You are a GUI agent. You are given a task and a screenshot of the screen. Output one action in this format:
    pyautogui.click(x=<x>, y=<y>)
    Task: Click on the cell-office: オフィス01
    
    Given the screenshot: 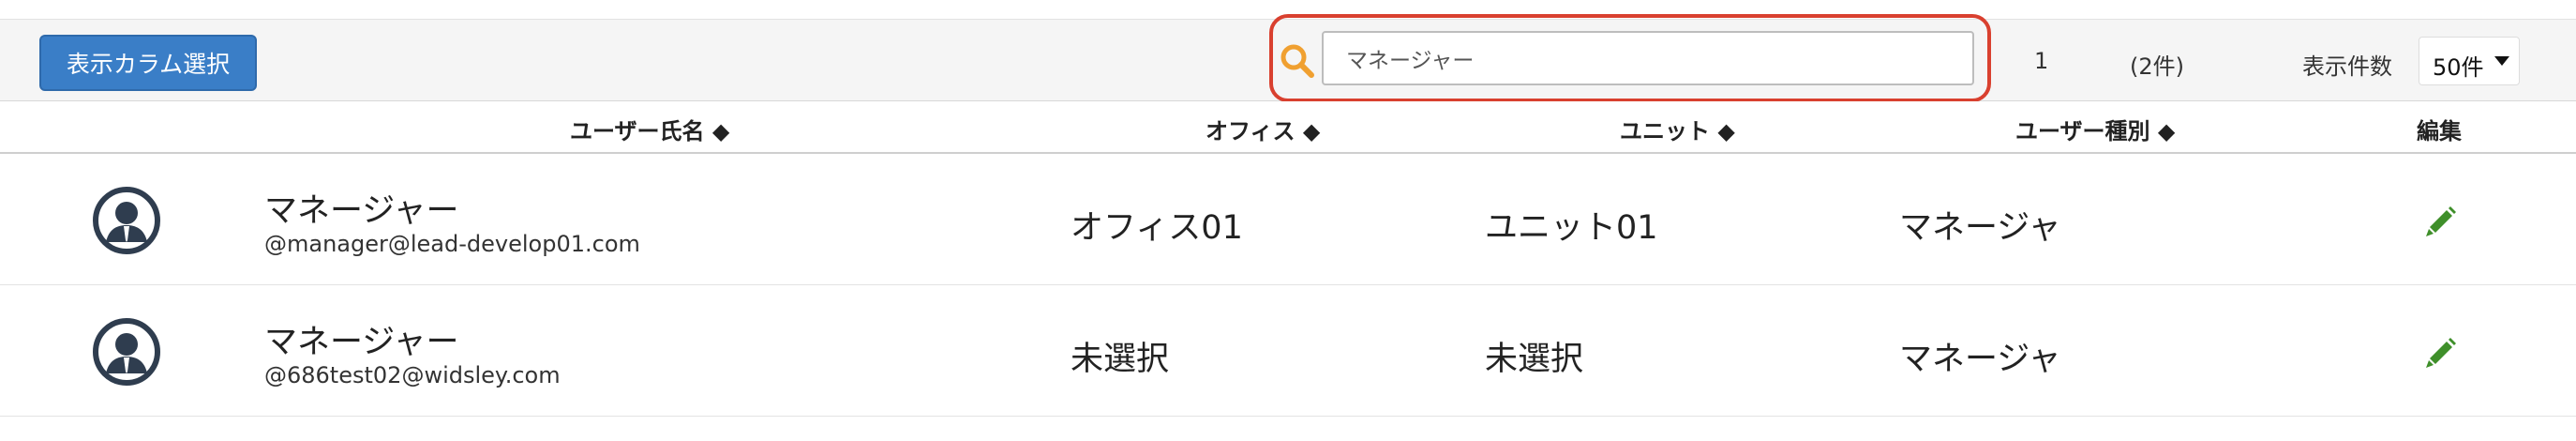 What is the action you would take?
    pyautogui.click(x=1157, y=228)
    